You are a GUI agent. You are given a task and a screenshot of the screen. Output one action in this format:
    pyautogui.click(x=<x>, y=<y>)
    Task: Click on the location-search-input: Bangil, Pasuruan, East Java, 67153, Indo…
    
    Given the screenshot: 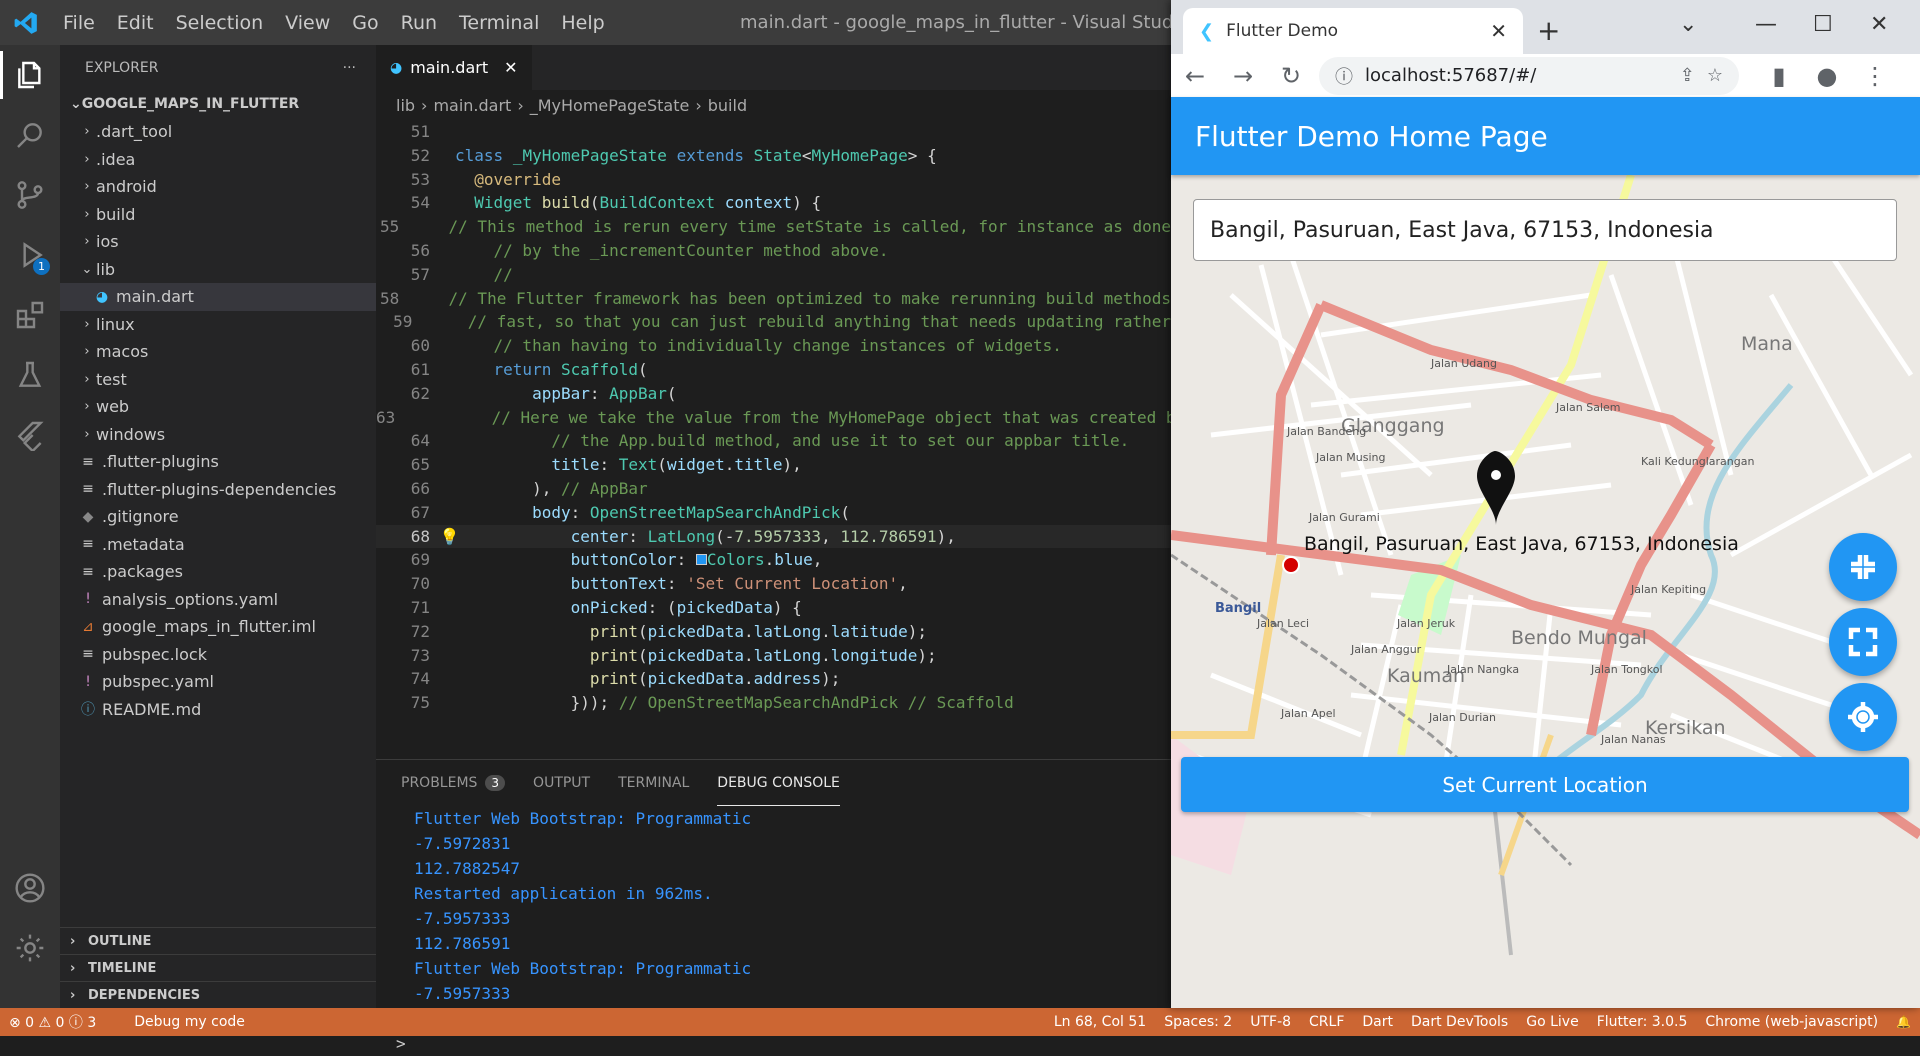 What is the action you would take?
    pyautogui.click(x=1545, y=230)
    